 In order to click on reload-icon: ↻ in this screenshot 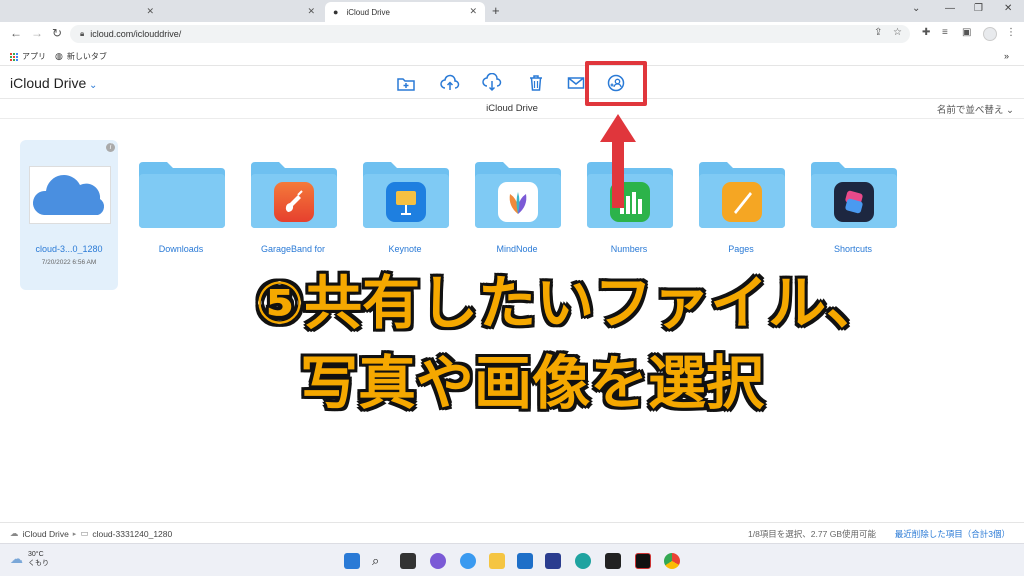, I will do `click(57, 33)`.